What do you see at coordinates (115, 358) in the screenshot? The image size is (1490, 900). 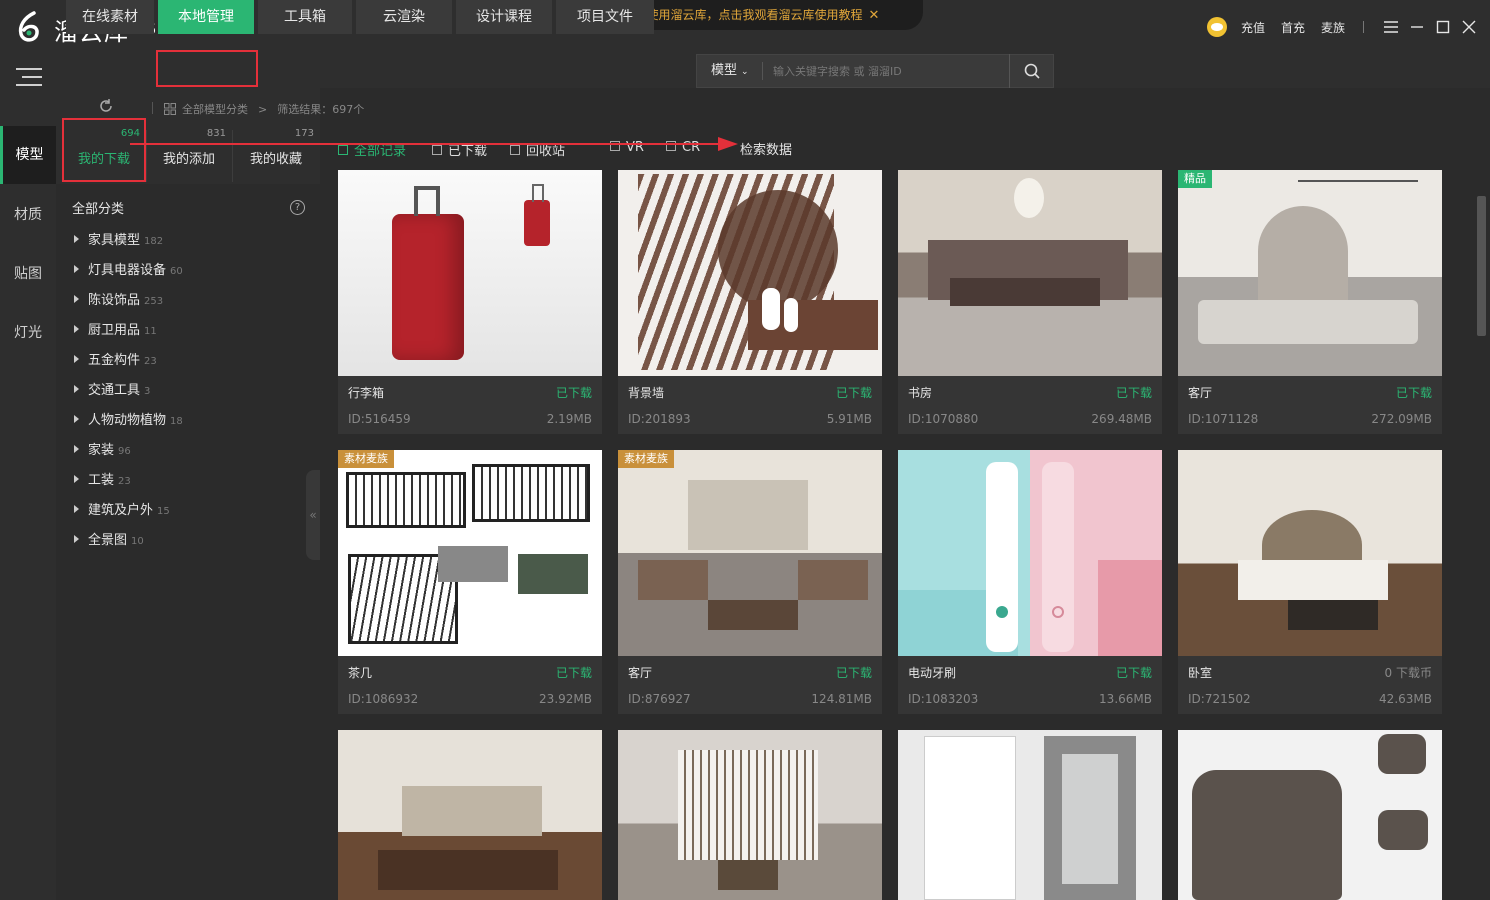 I see `category-item: 五金构件 23` at bounding box center [115, 358].